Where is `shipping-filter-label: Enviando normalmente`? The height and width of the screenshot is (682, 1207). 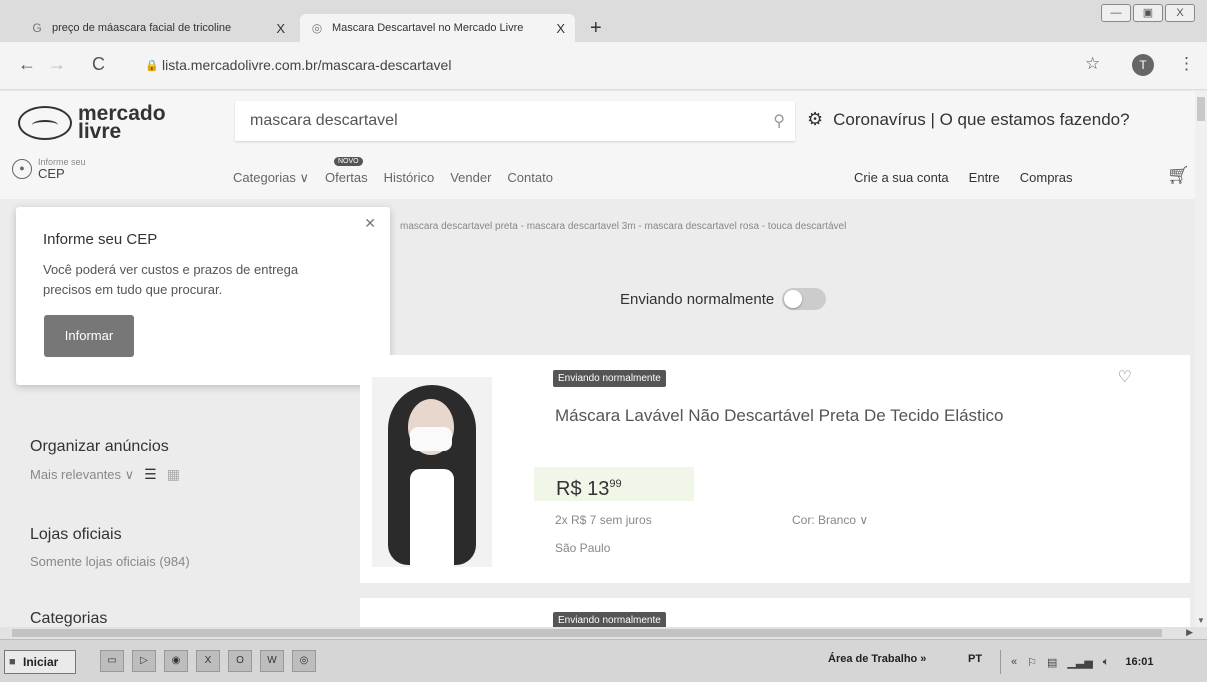 shipping-filter-label: Enviando normalmente is located at coordinates (697, 299).